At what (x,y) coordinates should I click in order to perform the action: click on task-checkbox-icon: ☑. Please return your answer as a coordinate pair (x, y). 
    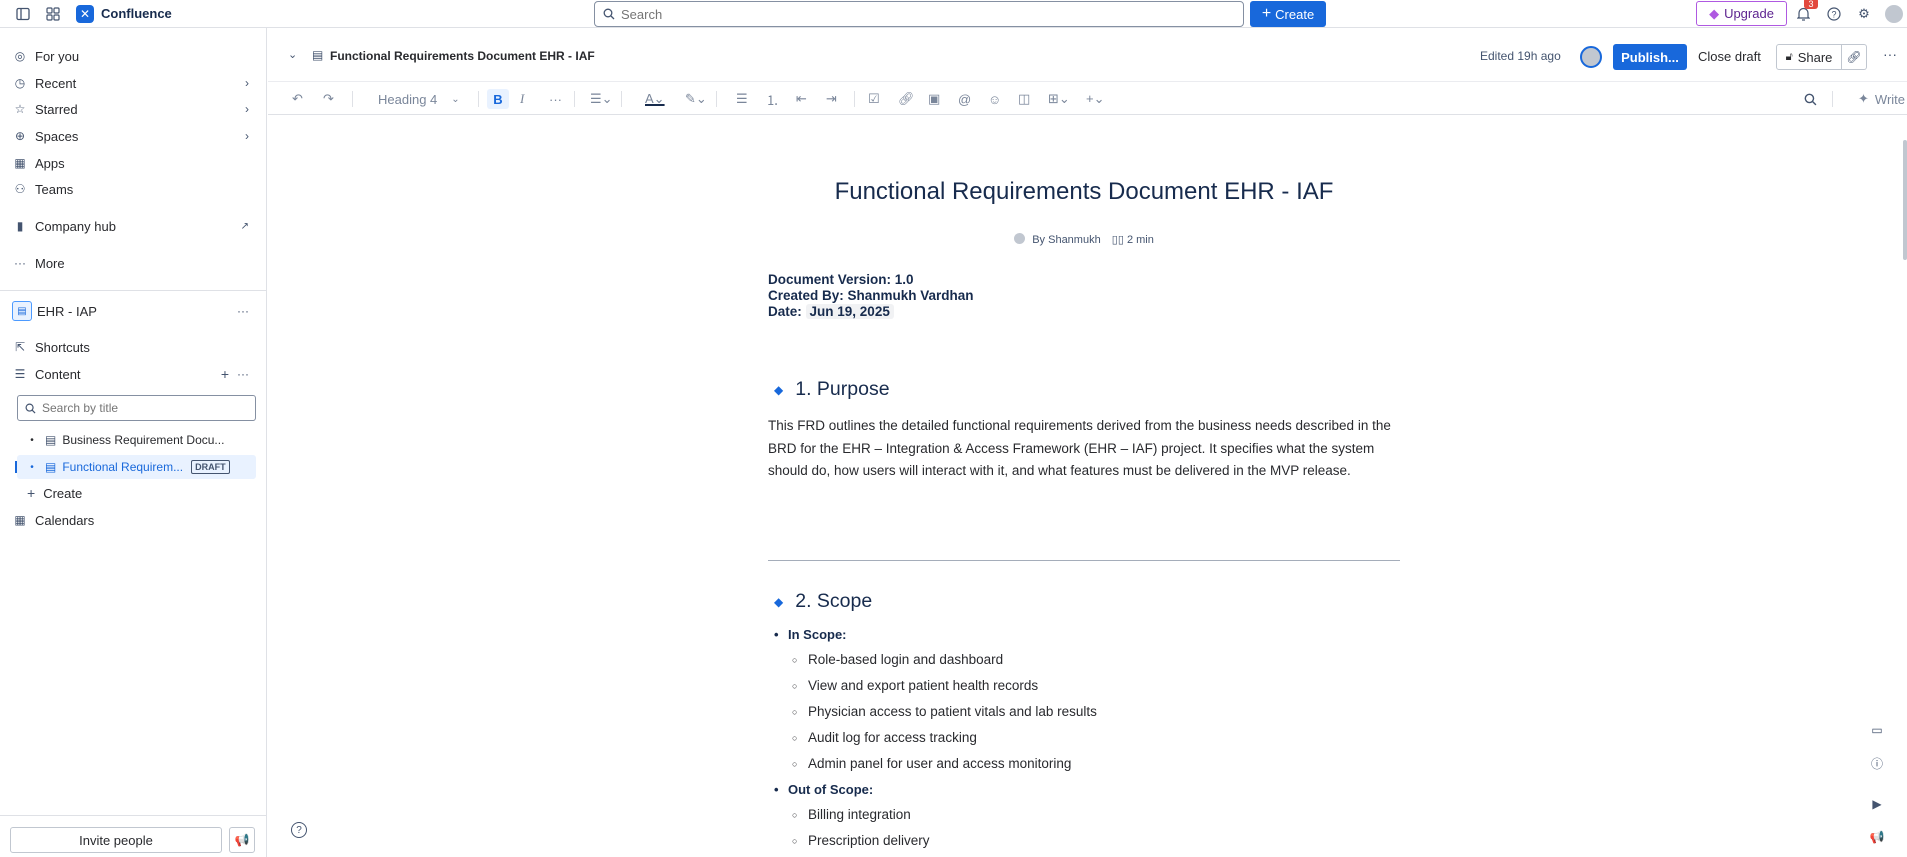
    Looking at the image, I should click on (874, 99).